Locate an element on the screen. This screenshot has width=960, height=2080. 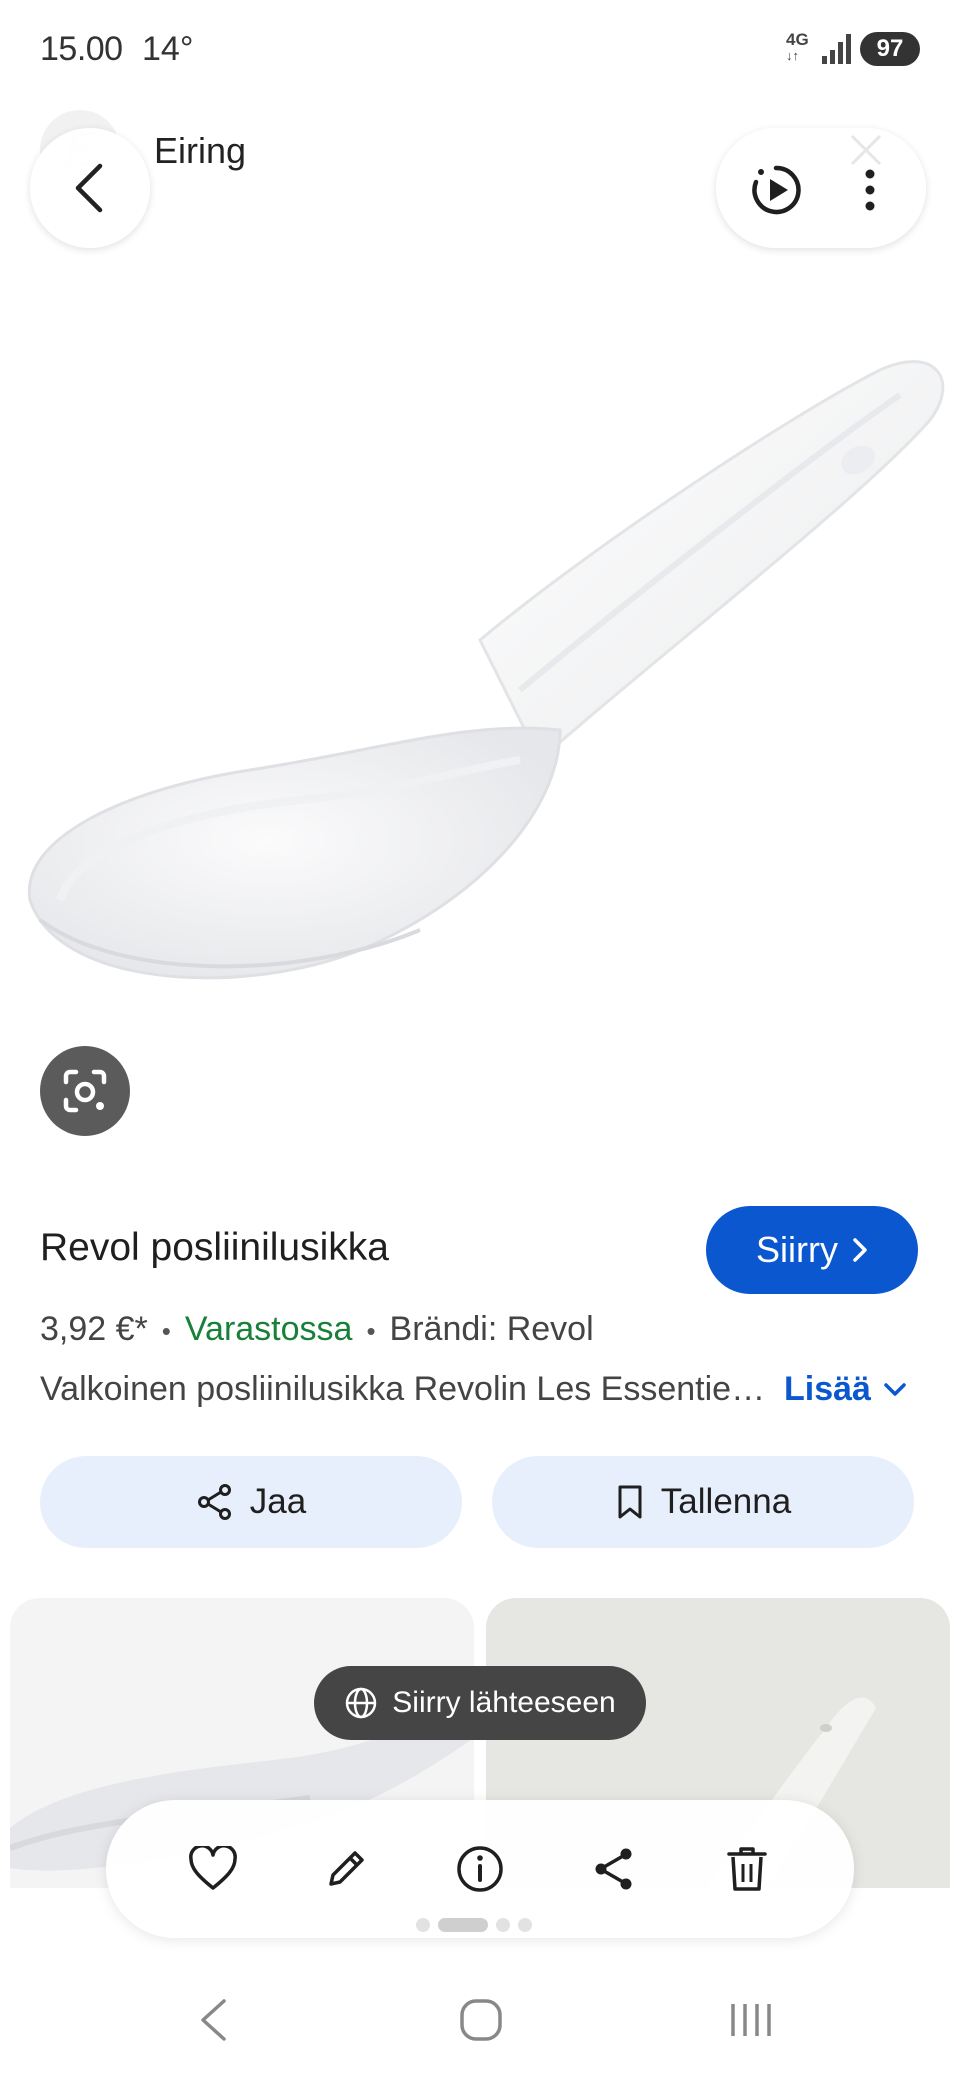
product-meta: 3,92 €* • Varastossa • Brändi: Revol is located at coordinates (317, 1329).